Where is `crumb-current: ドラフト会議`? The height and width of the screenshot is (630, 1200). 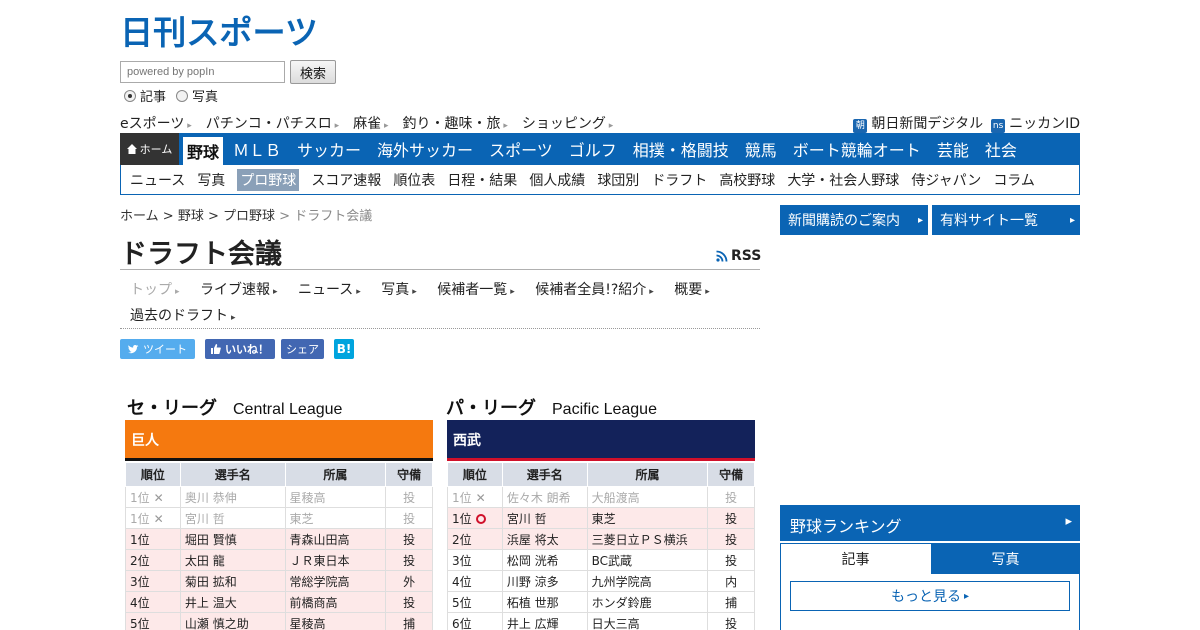
crumb-current: ドラフト会議 is located at coordinates (333, 216).